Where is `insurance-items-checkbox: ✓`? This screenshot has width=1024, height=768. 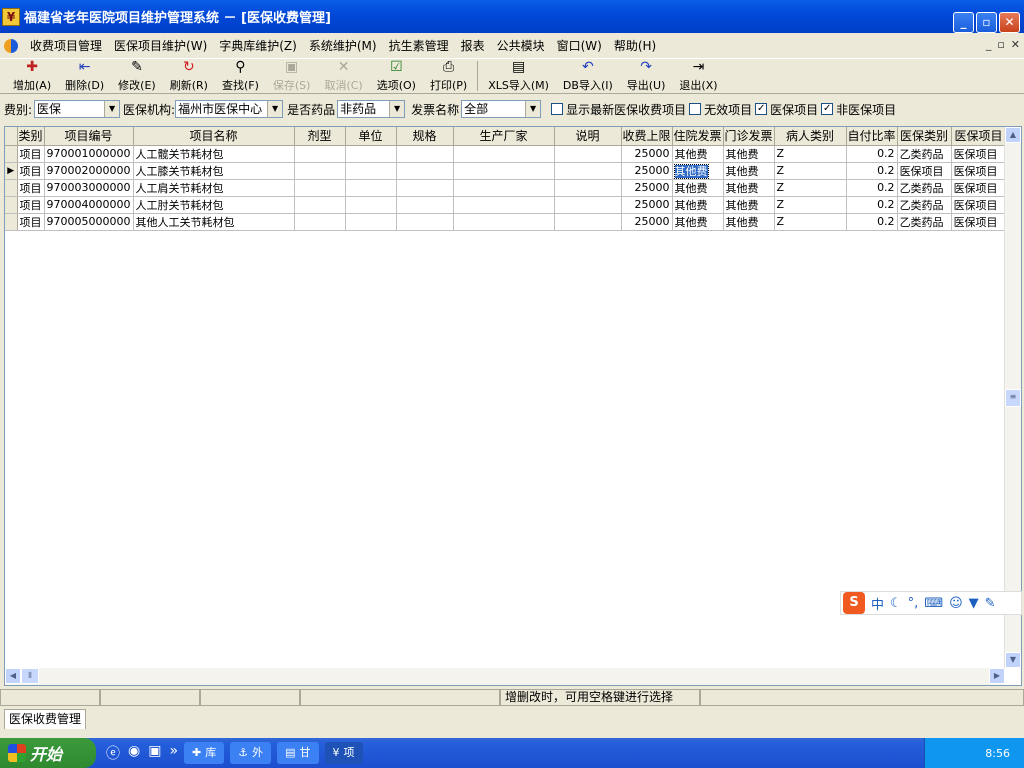
insurance-items-checkbox: ✓ is located at coordinates (761, 109).